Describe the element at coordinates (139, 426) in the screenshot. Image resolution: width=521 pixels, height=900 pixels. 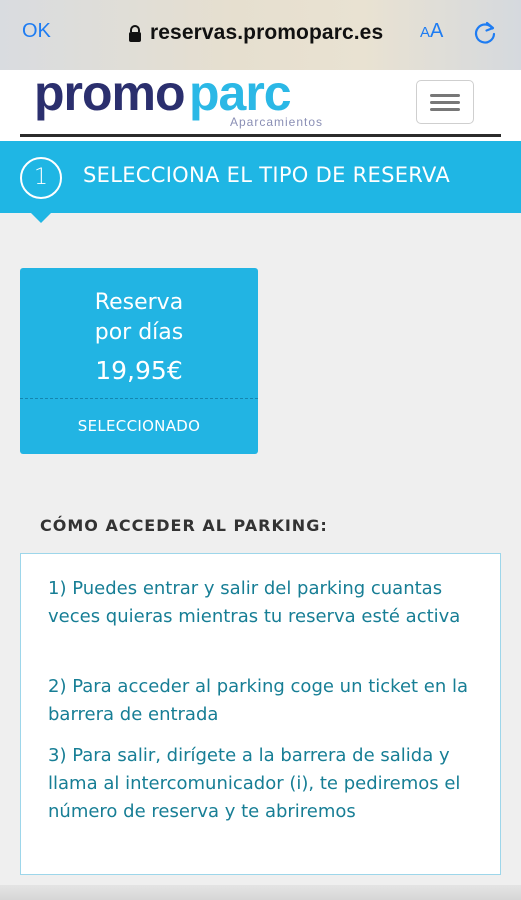
I see `reservation-status: SELECCIONADO` at that location.